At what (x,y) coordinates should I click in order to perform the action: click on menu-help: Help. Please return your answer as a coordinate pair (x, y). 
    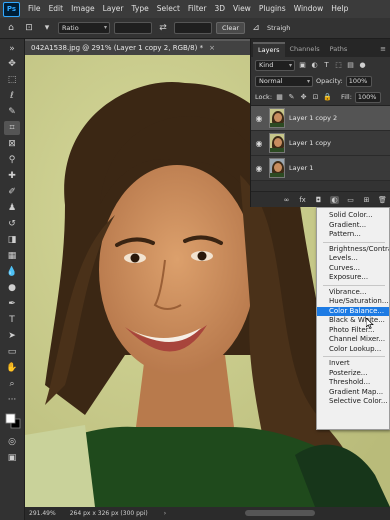
    Looking at the image, I should click on (339, 9).